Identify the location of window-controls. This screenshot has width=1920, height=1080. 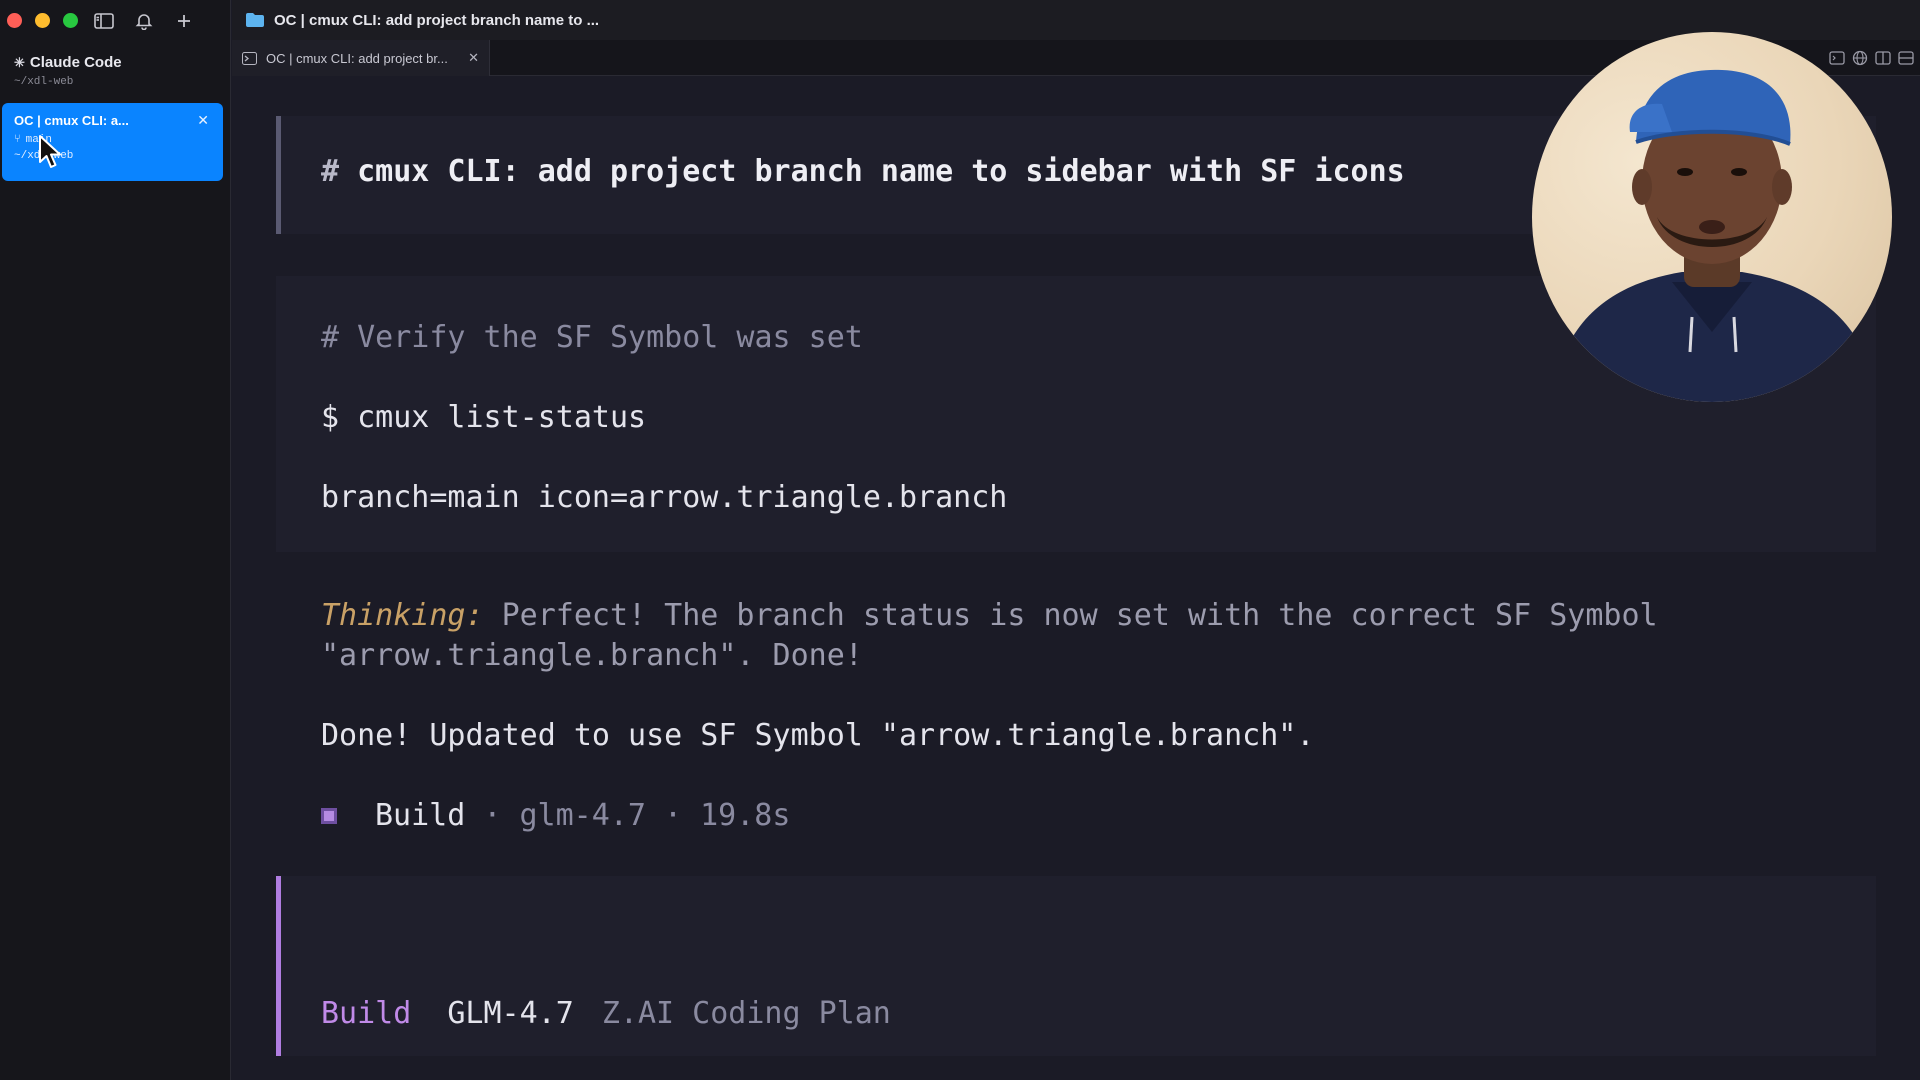
(42, 20).